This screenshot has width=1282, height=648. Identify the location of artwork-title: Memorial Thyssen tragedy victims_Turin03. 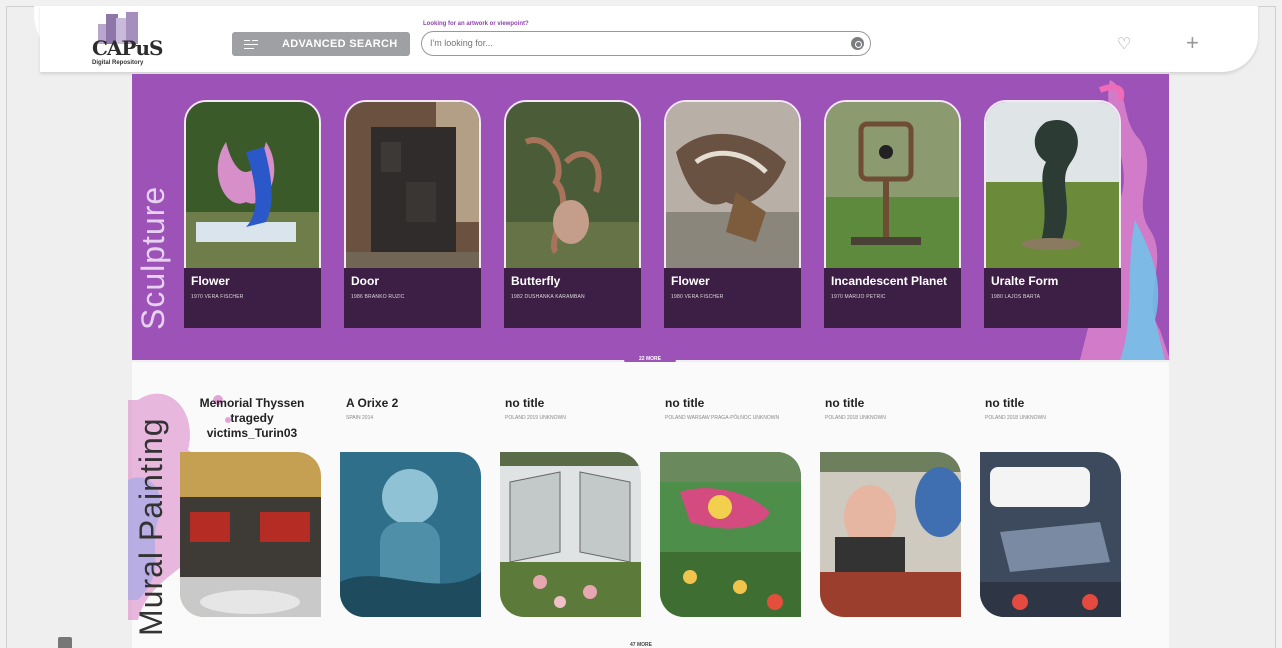
(252, 418).